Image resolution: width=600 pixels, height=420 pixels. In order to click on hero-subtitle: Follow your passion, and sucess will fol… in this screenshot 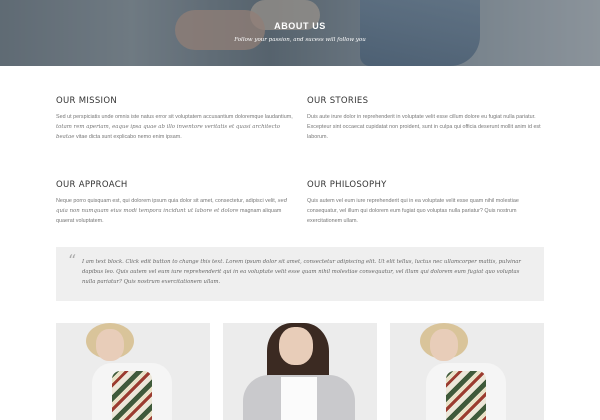, I will do `click(300, 40)`.